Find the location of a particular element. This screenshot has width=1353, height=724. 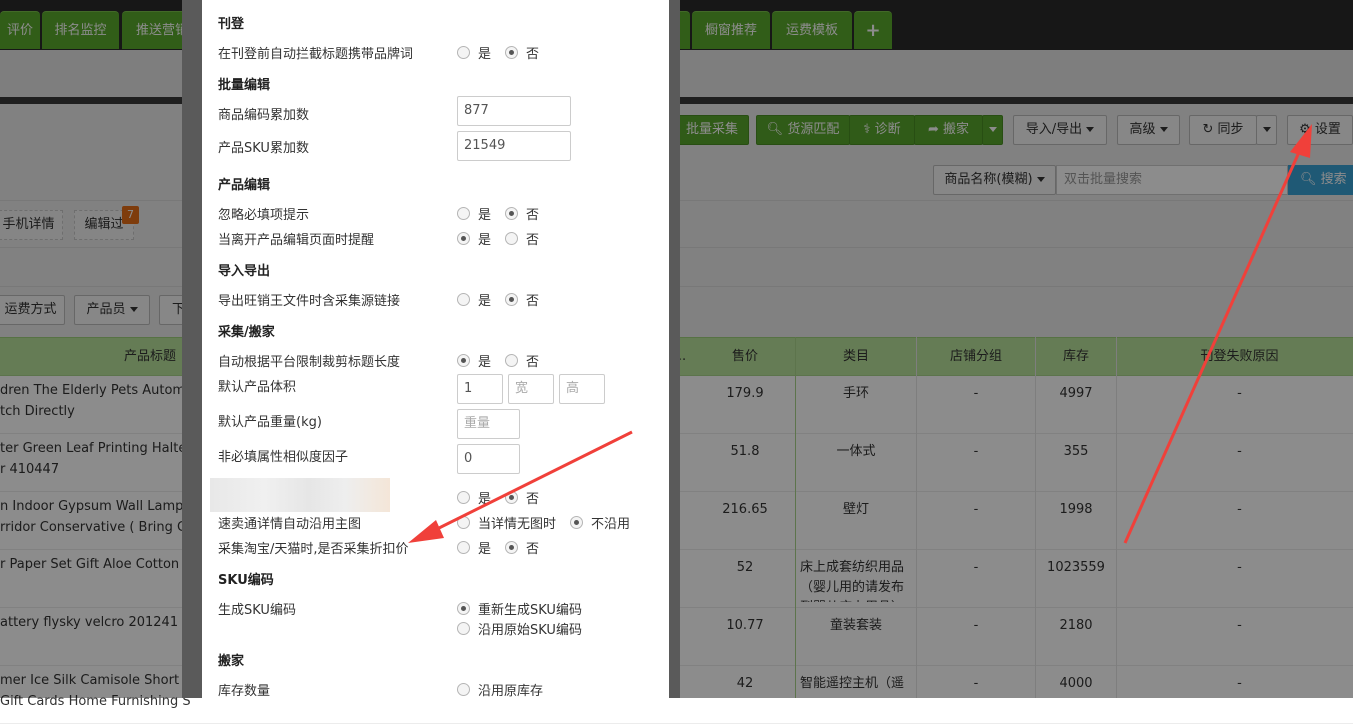

regenerate-sku-radio is located at coordinates (463, 608).